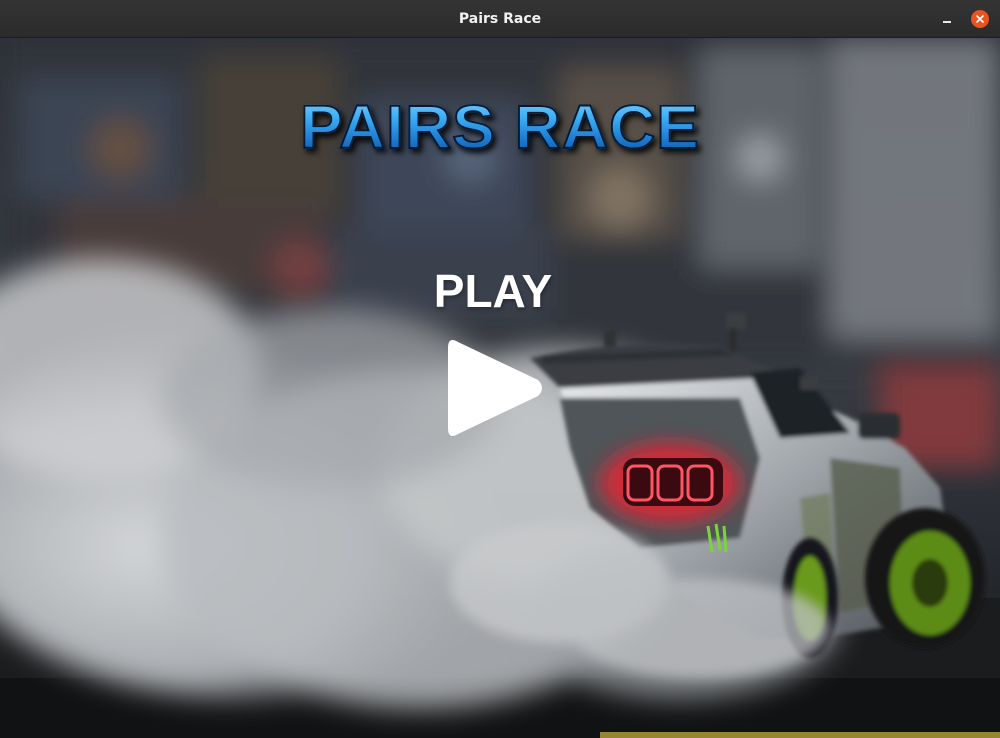 Image resolution: width=1000 pixels, height=738 pixels. What do you see at coordinates (947, 19) in the screenshot?
I see `minimize-button` at bounding box center [947, 19].